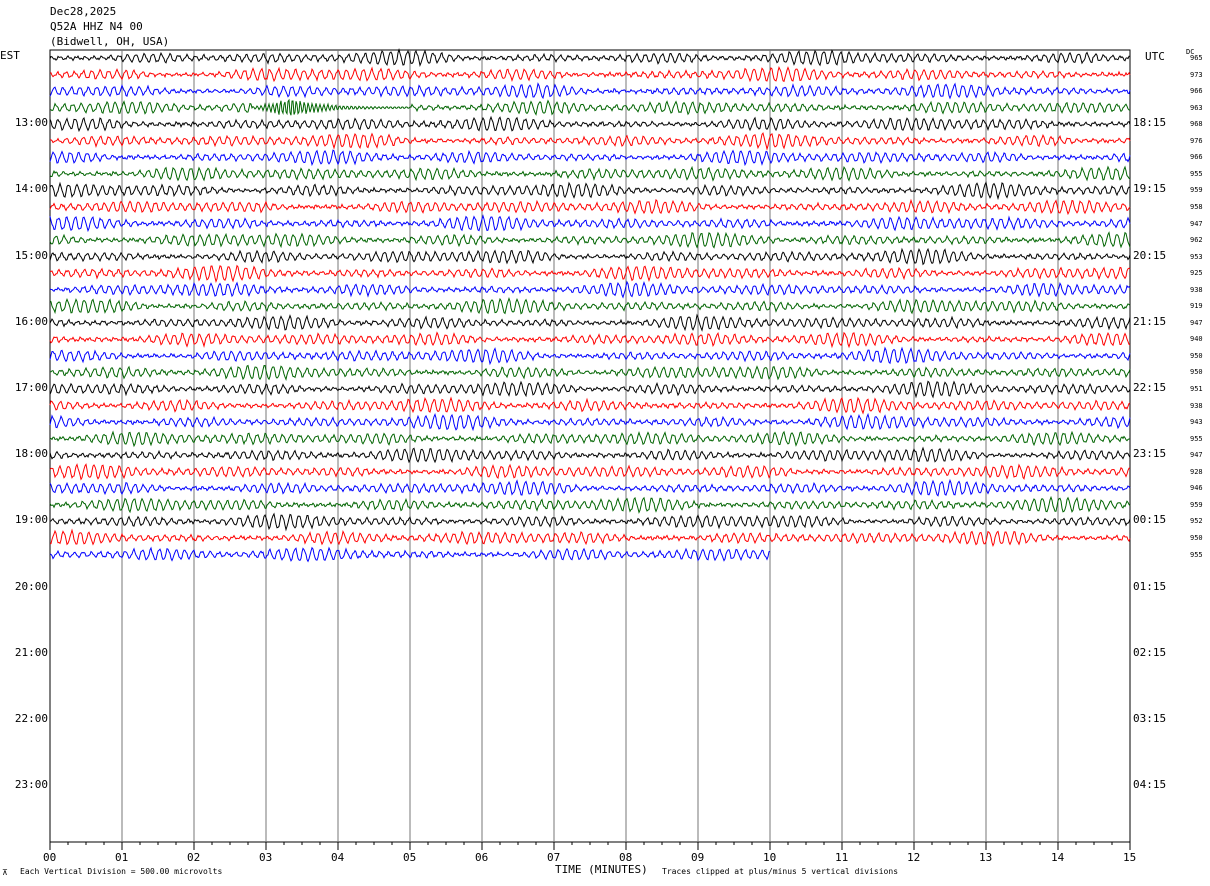 The height and width of the screenshot is (886, 1210). Describe the element at coordinates (914, 857) in the screenshot. I see `x-tick-label: 12` at that location.